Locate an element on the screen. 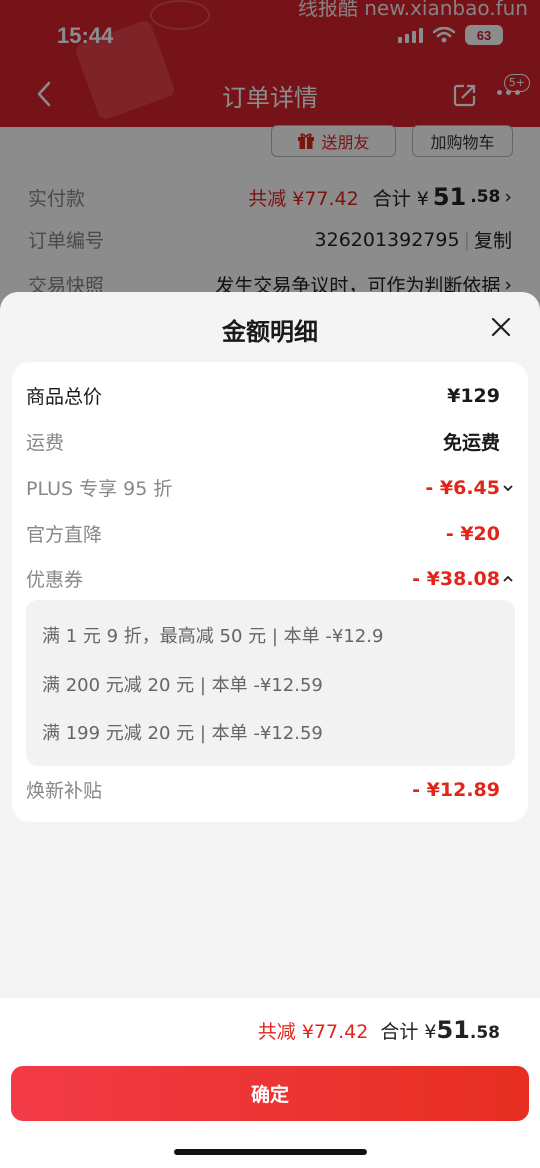 This screenshot has width=540, height=1168. official-discount-label: 官方直降 is located at coordinates (64, 535).